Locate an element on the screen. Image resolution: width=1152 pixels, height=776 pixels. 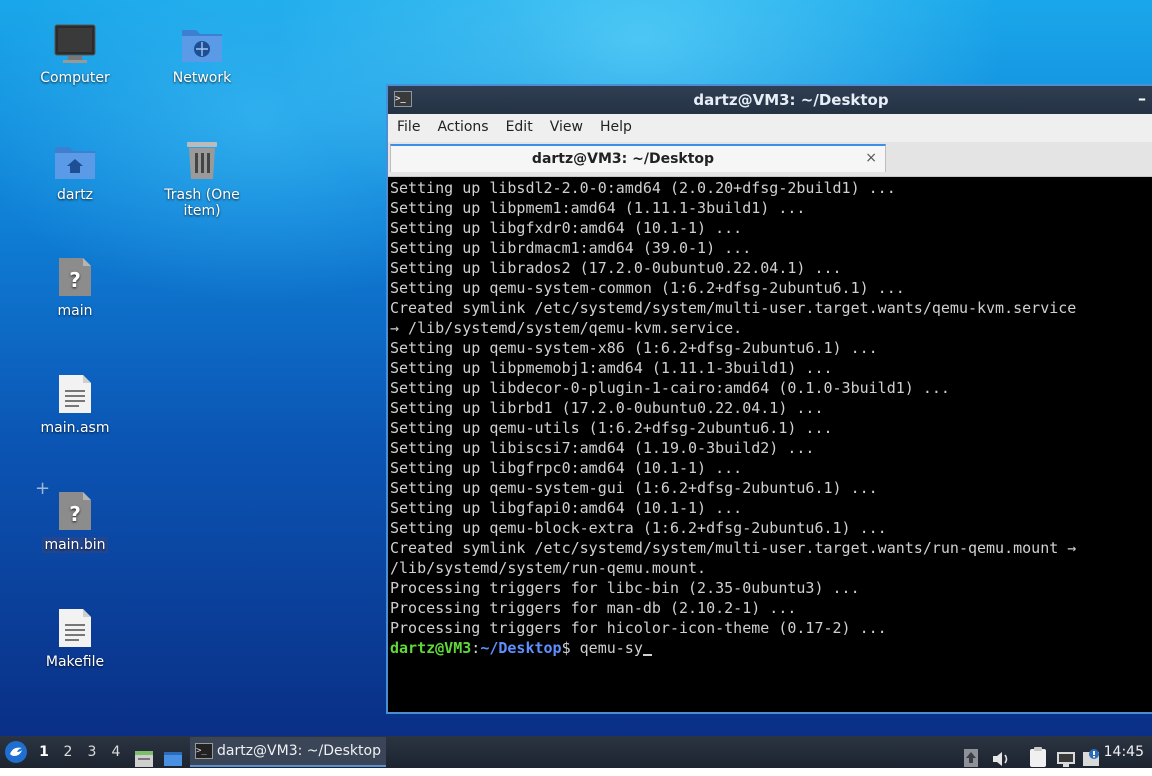
prompt-path: ~/Desktop is located at coordinates (521, 648).